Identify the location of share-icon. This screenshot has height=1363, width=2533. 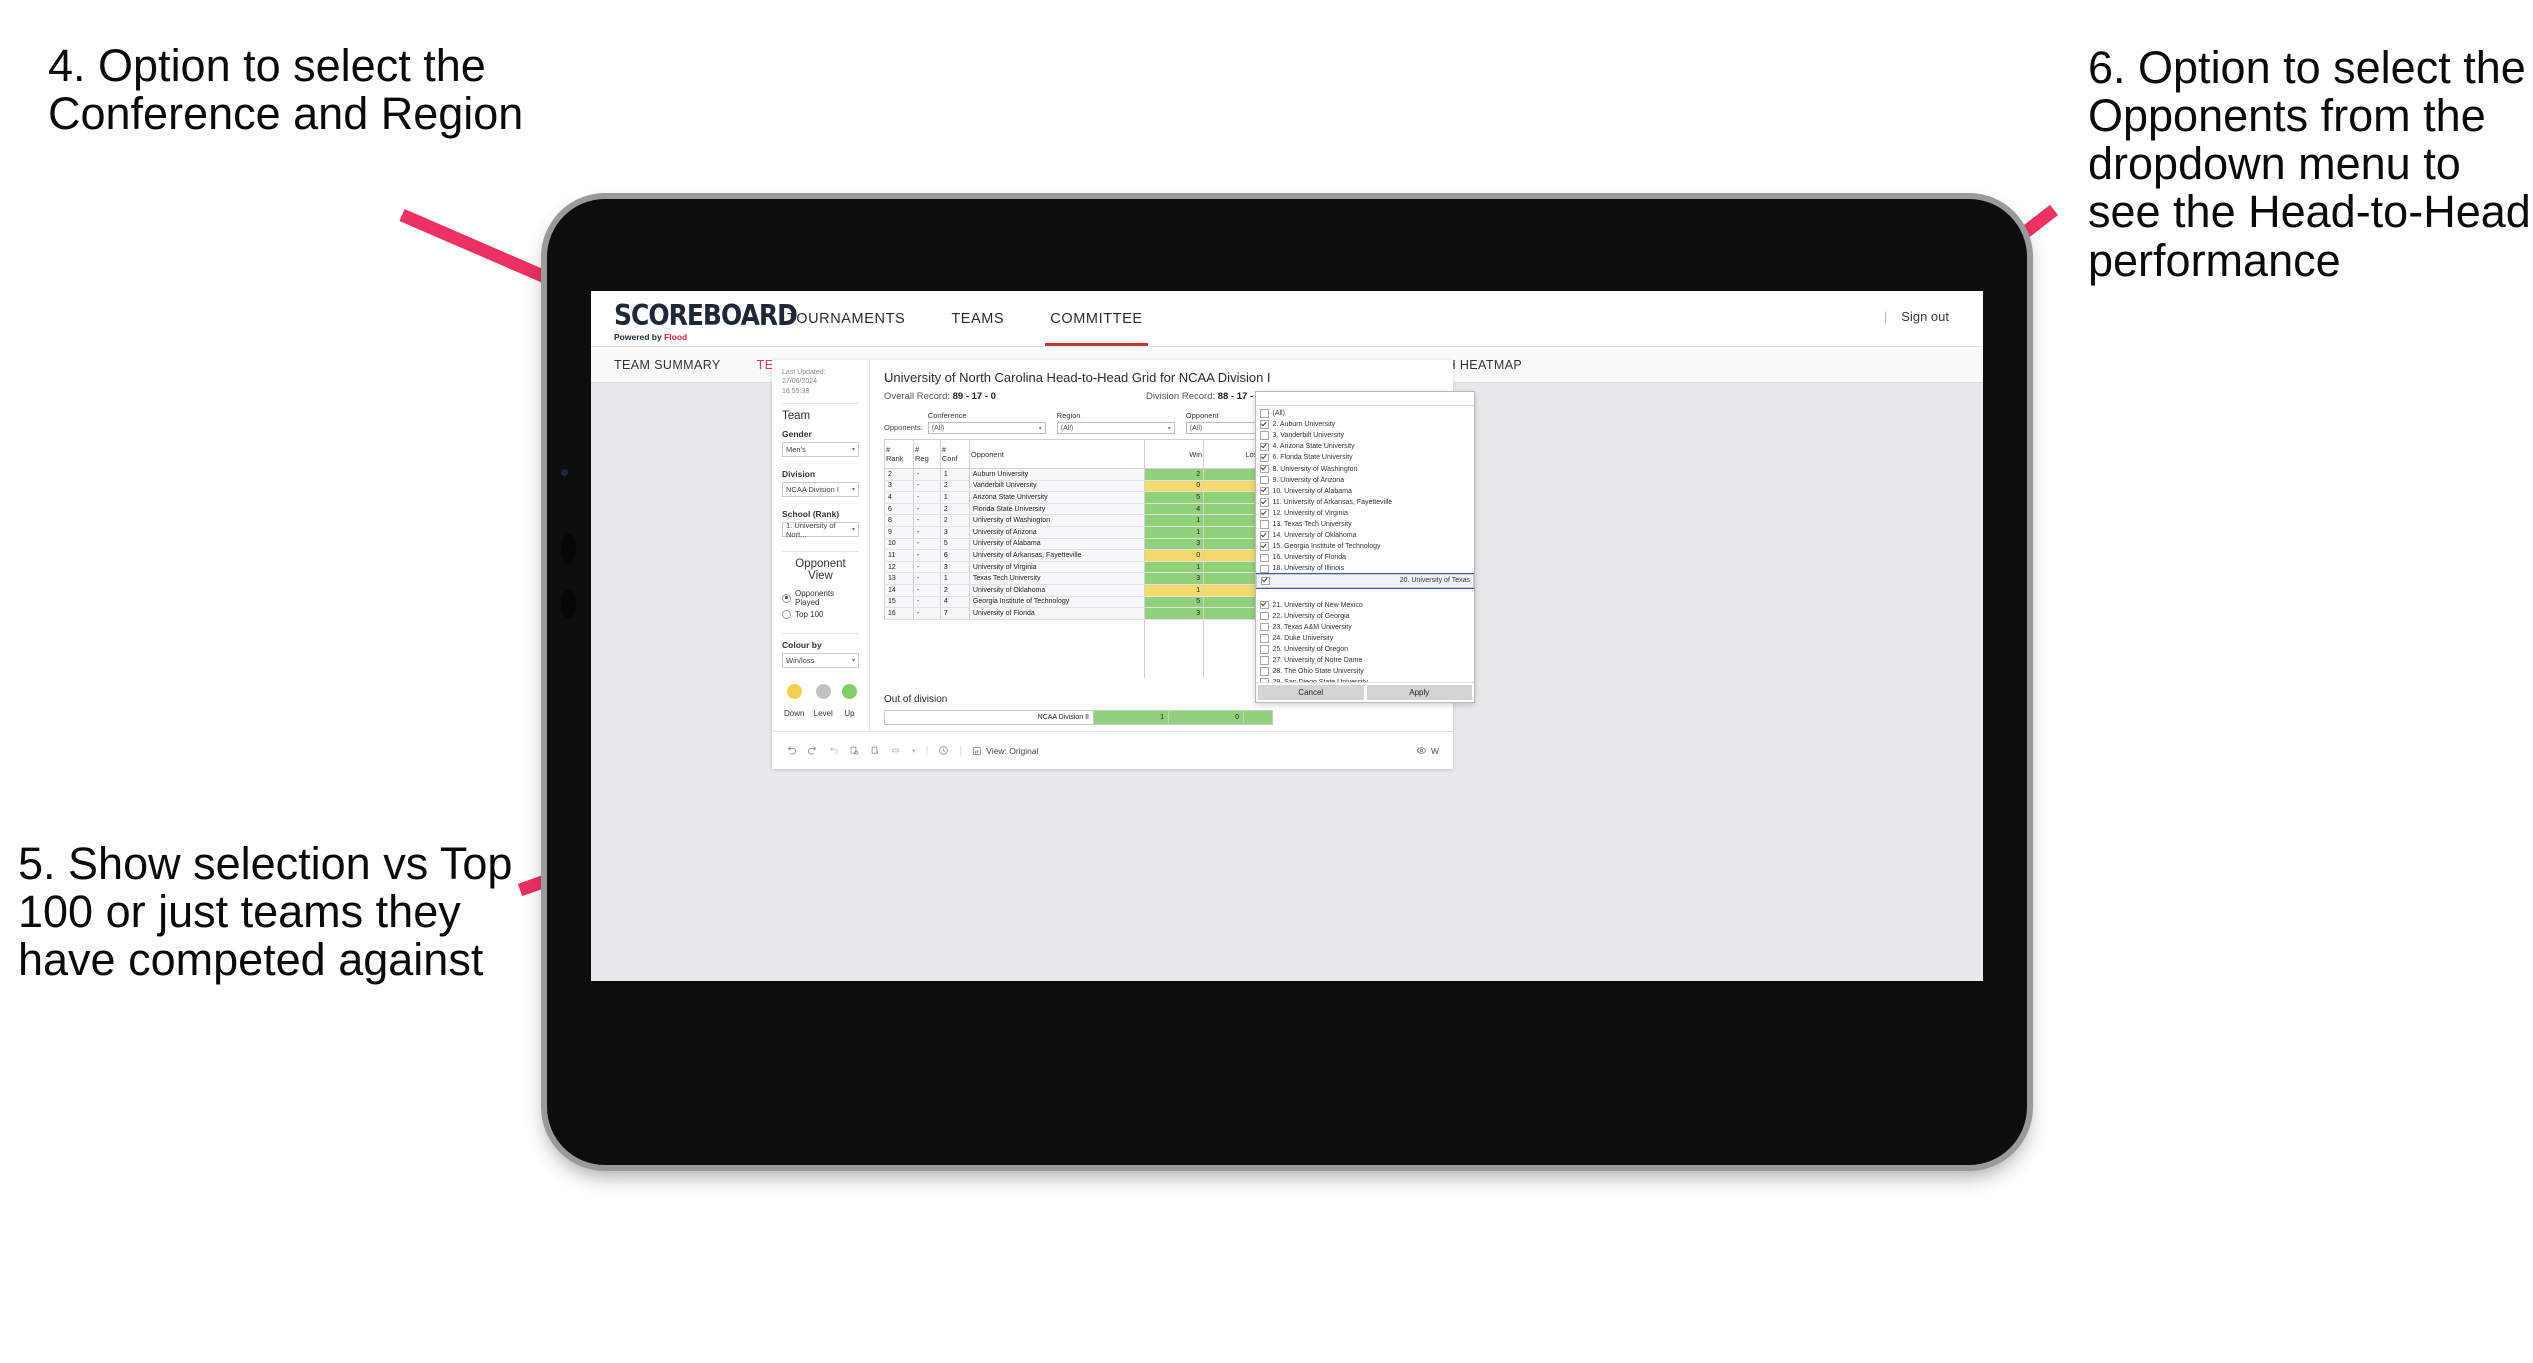
(896, 750).